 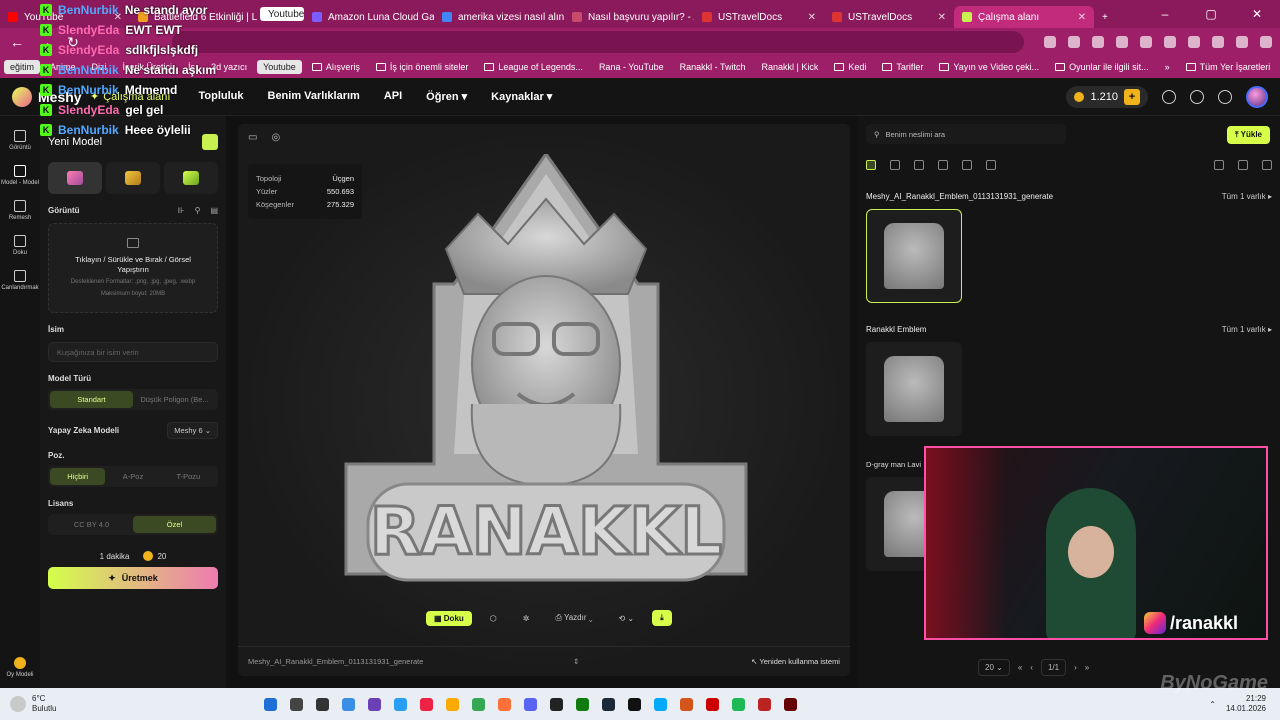 I want to click on bookmark-item: Tarifler, so click(x=902, y=67).